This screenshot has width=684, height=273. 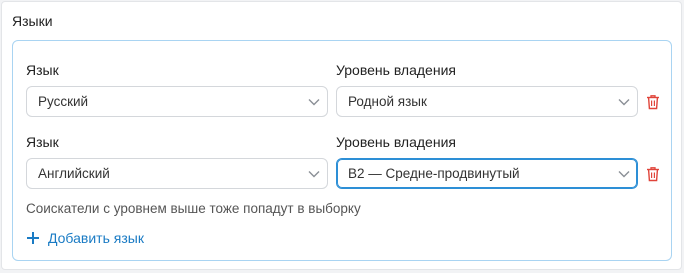 I want to click on add-language-button: Добавить язык, so click(x=85, y=238).